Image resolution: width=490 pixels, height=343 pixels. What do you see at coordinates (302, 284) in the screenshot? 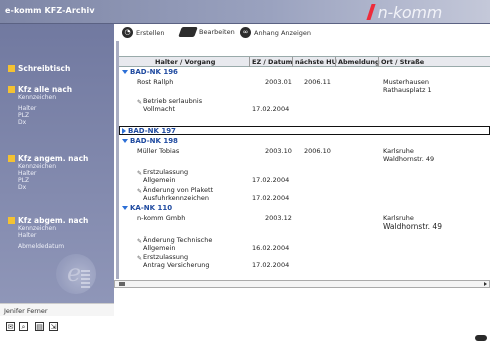
I see `horizontal-scrollbar` at bounding box center [302, 284].